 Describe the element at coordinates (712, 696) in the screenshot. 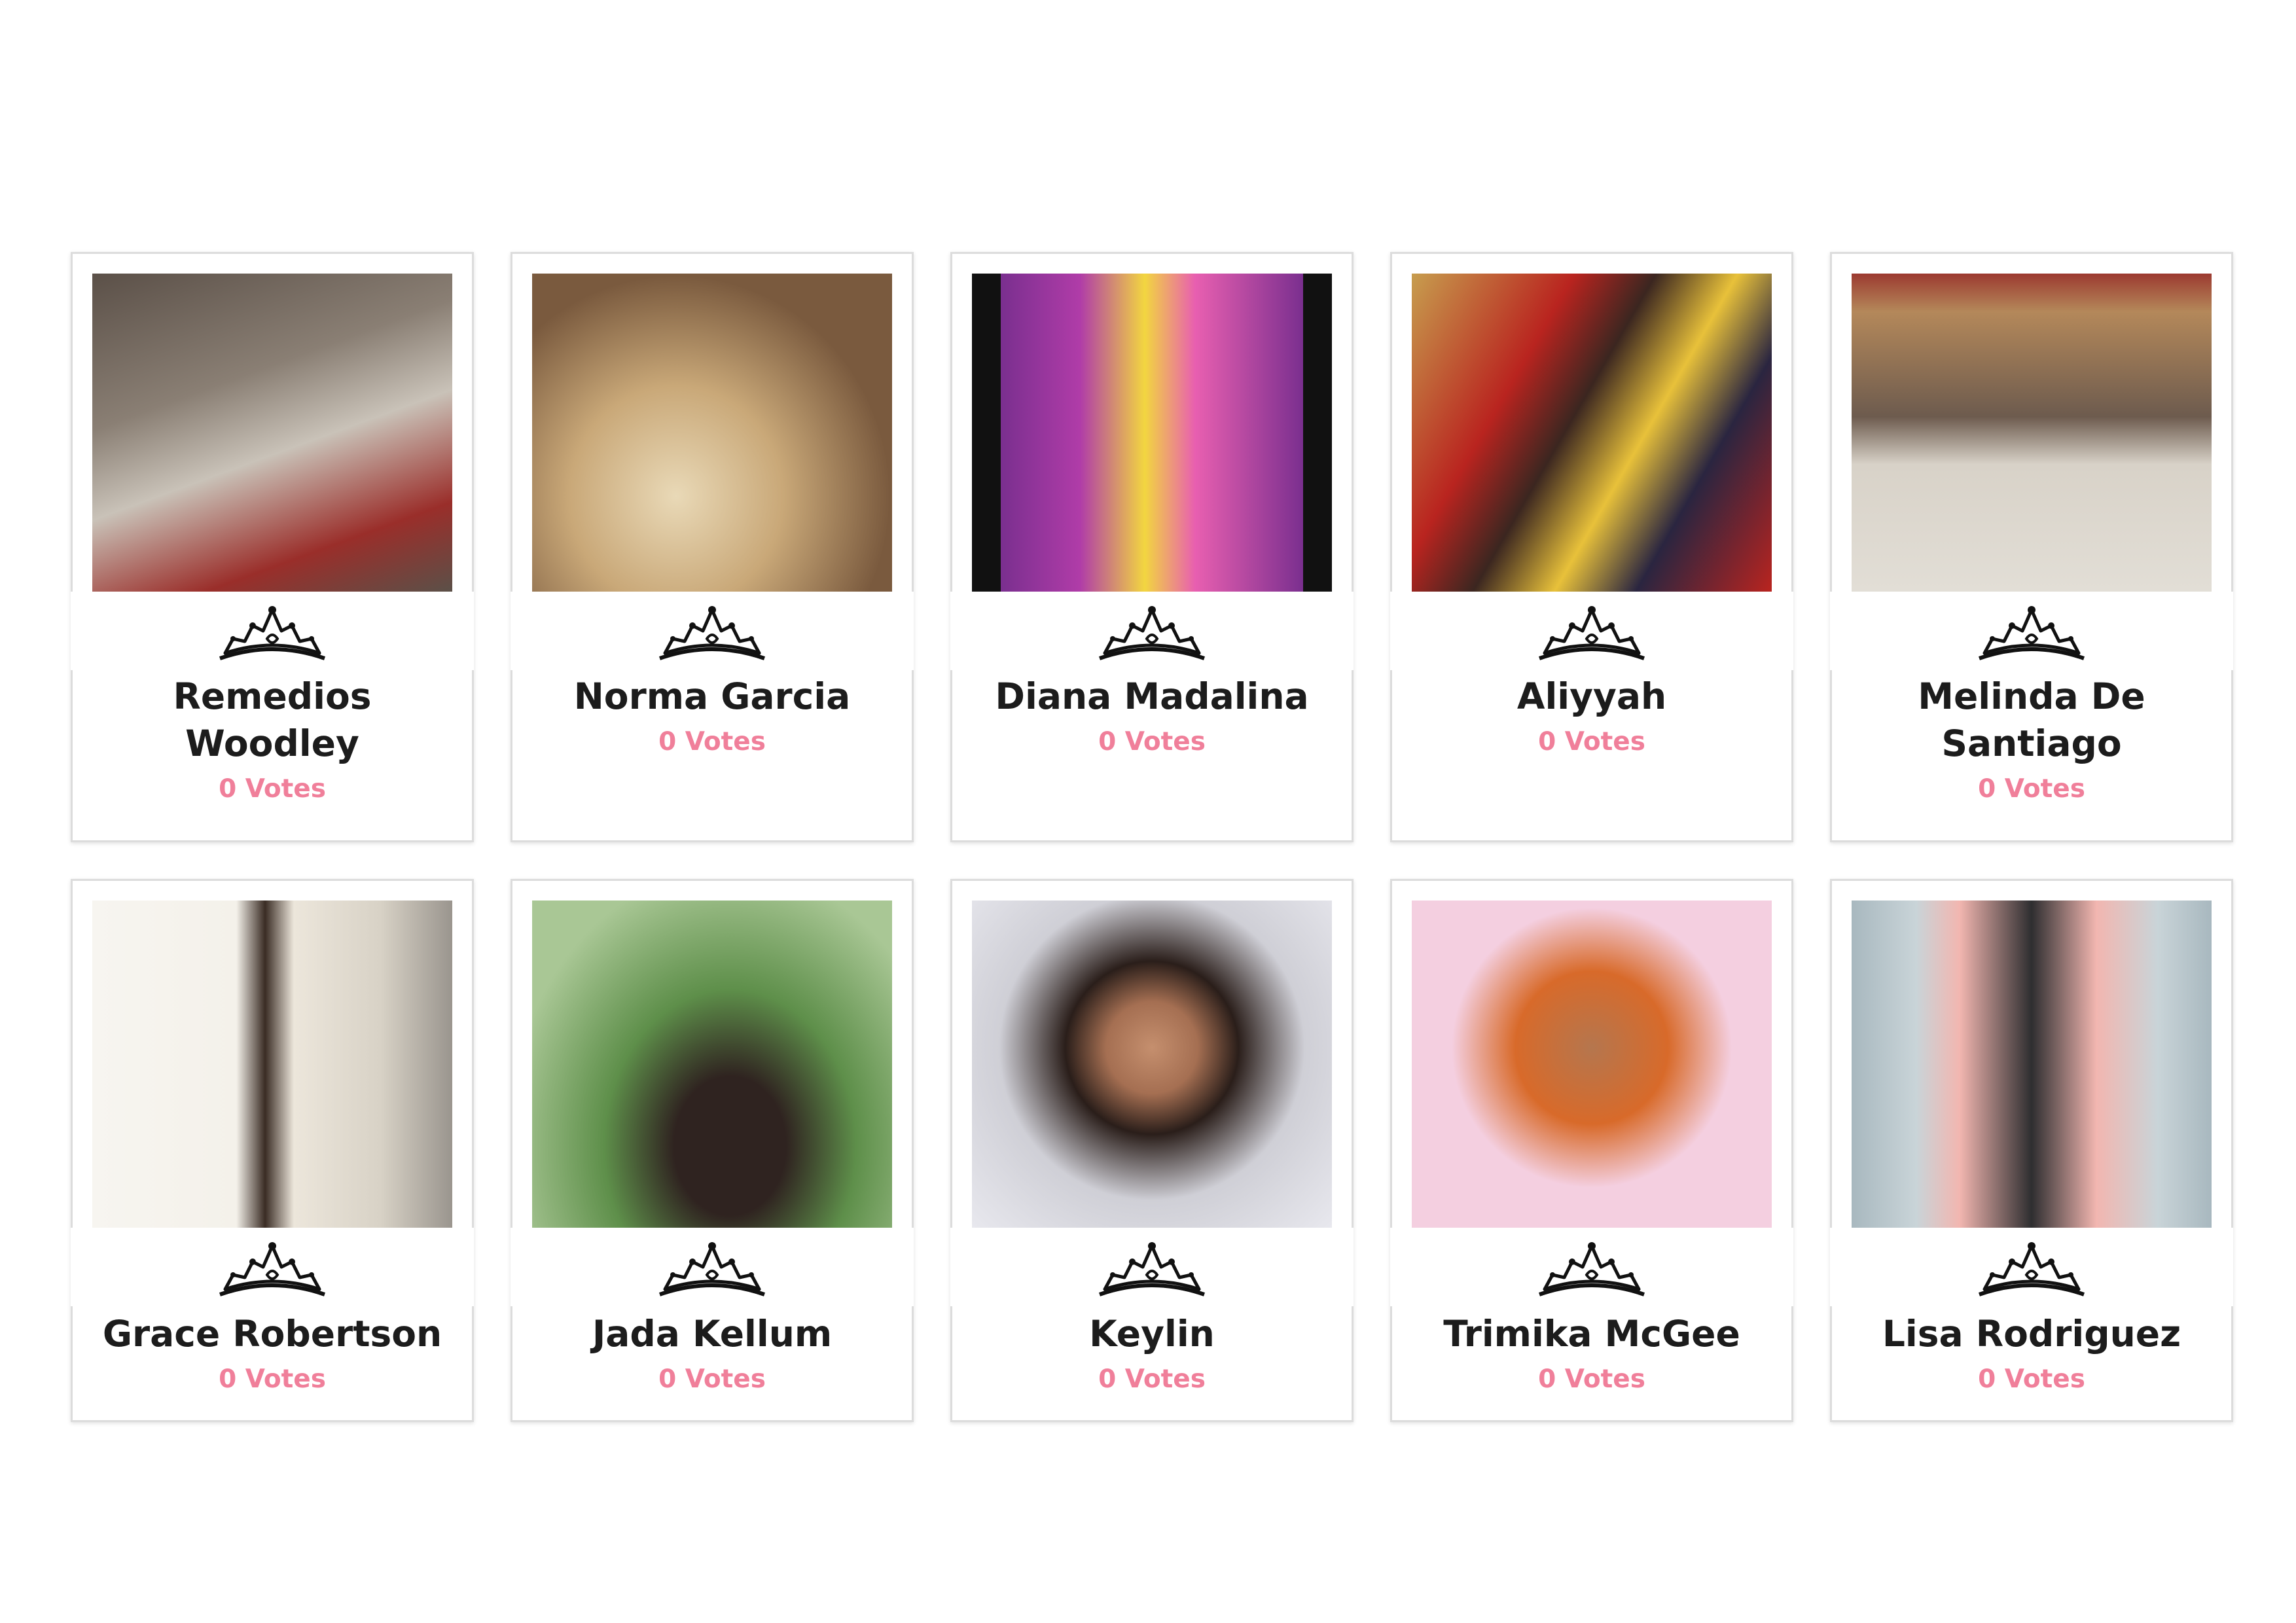

I see `contestant-name: Norma Garcia` at that location.